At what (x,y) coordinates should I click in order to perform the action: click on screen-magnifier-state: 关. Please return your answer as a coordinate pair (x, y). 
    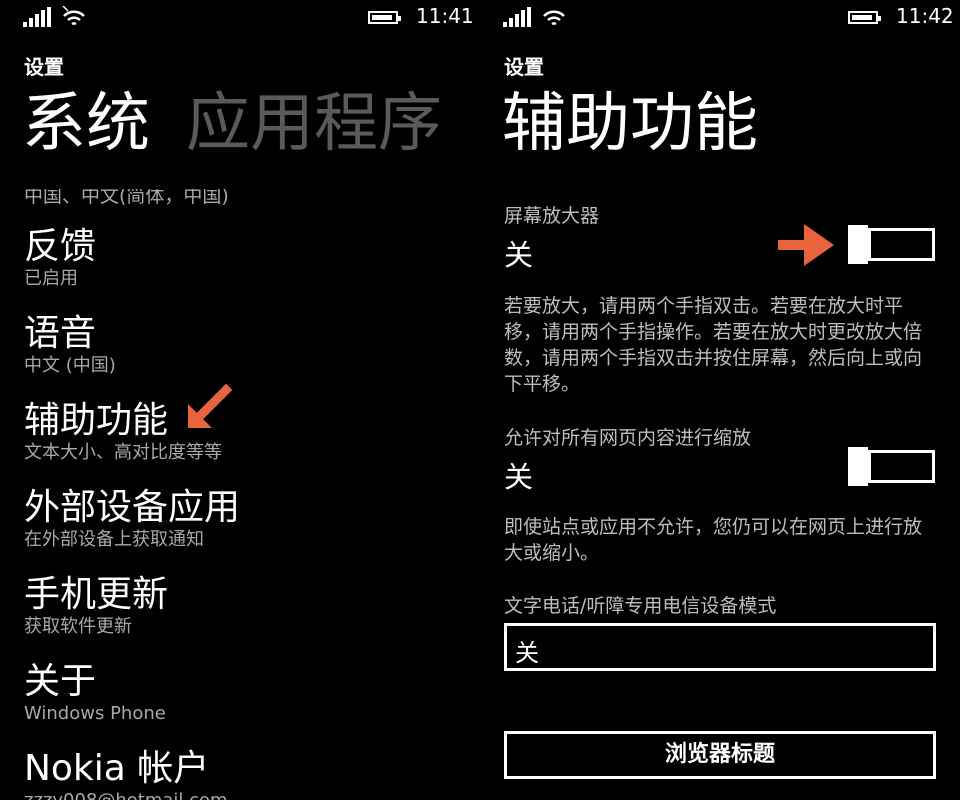
    Looking at the image, I should click on (519, 255).